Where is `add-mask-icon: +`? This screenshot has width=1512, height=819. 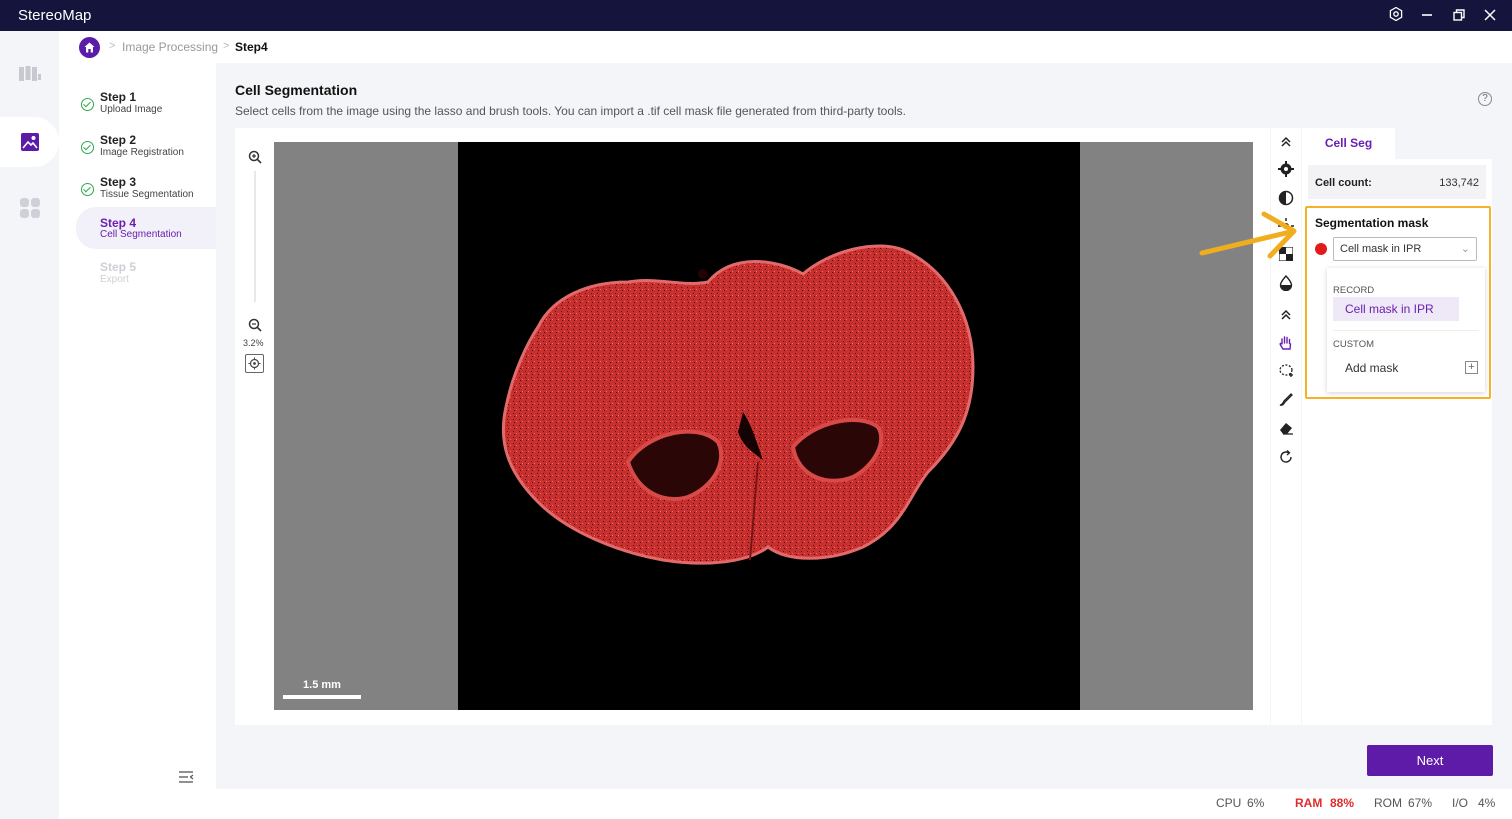
add-mask-icon: + is located at coordinates (1471, 367).